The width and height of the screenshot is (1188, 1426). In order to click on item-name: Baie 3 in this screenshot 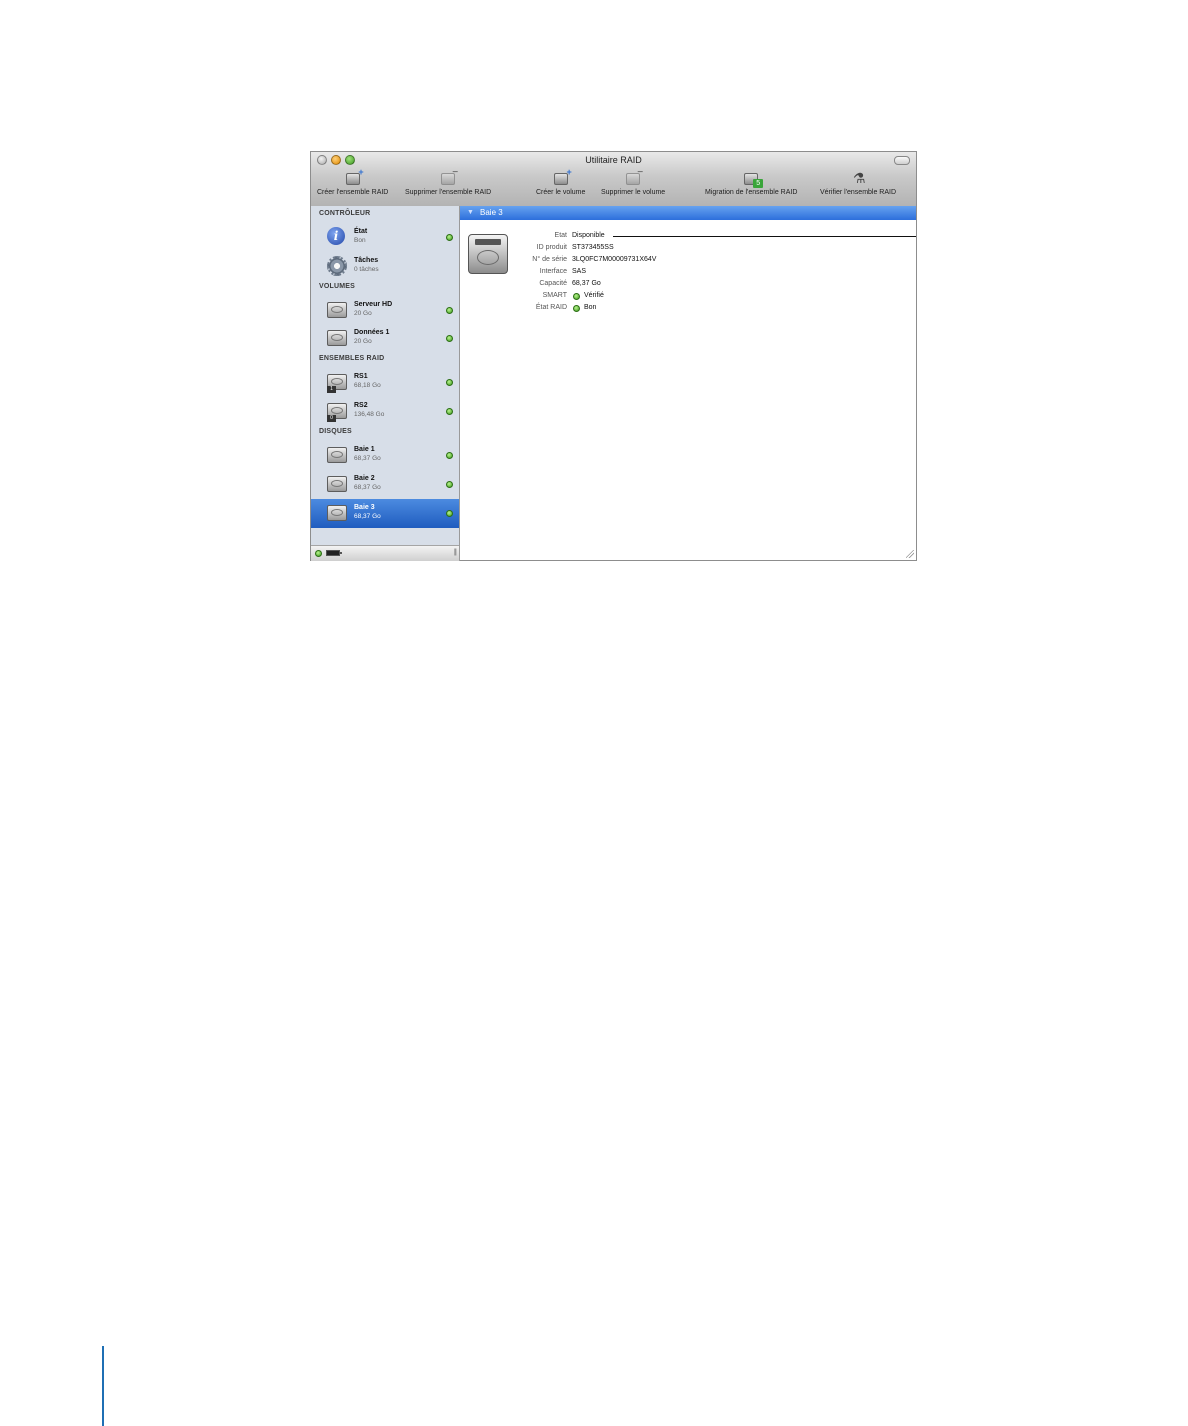, I will do `click(364, 507)`.